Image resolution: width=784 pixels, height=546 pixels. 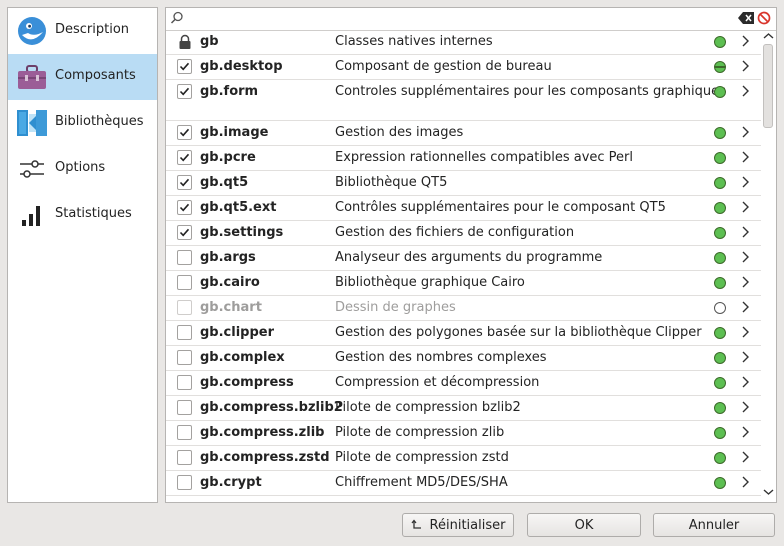 I want to click on ok-button: OK, so click(x=584, y=525).